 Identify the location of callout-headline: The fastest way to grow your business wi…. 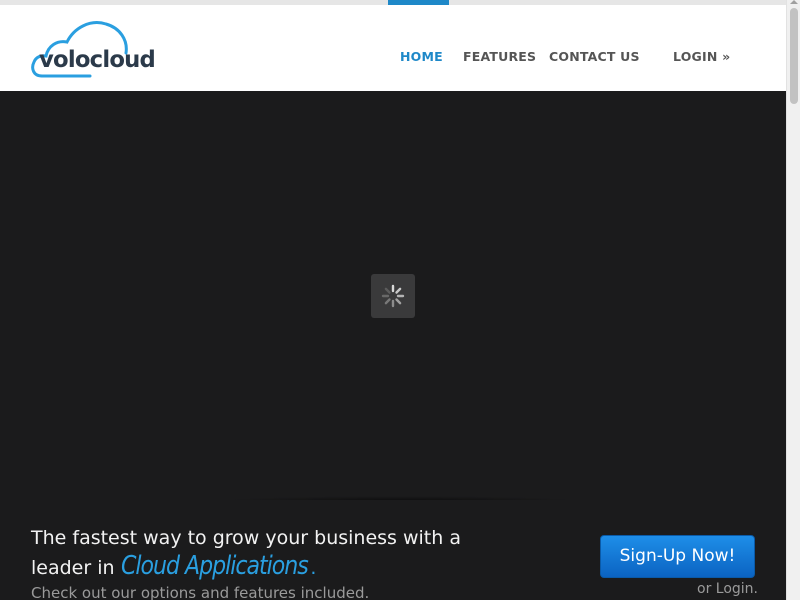
(276, 553).